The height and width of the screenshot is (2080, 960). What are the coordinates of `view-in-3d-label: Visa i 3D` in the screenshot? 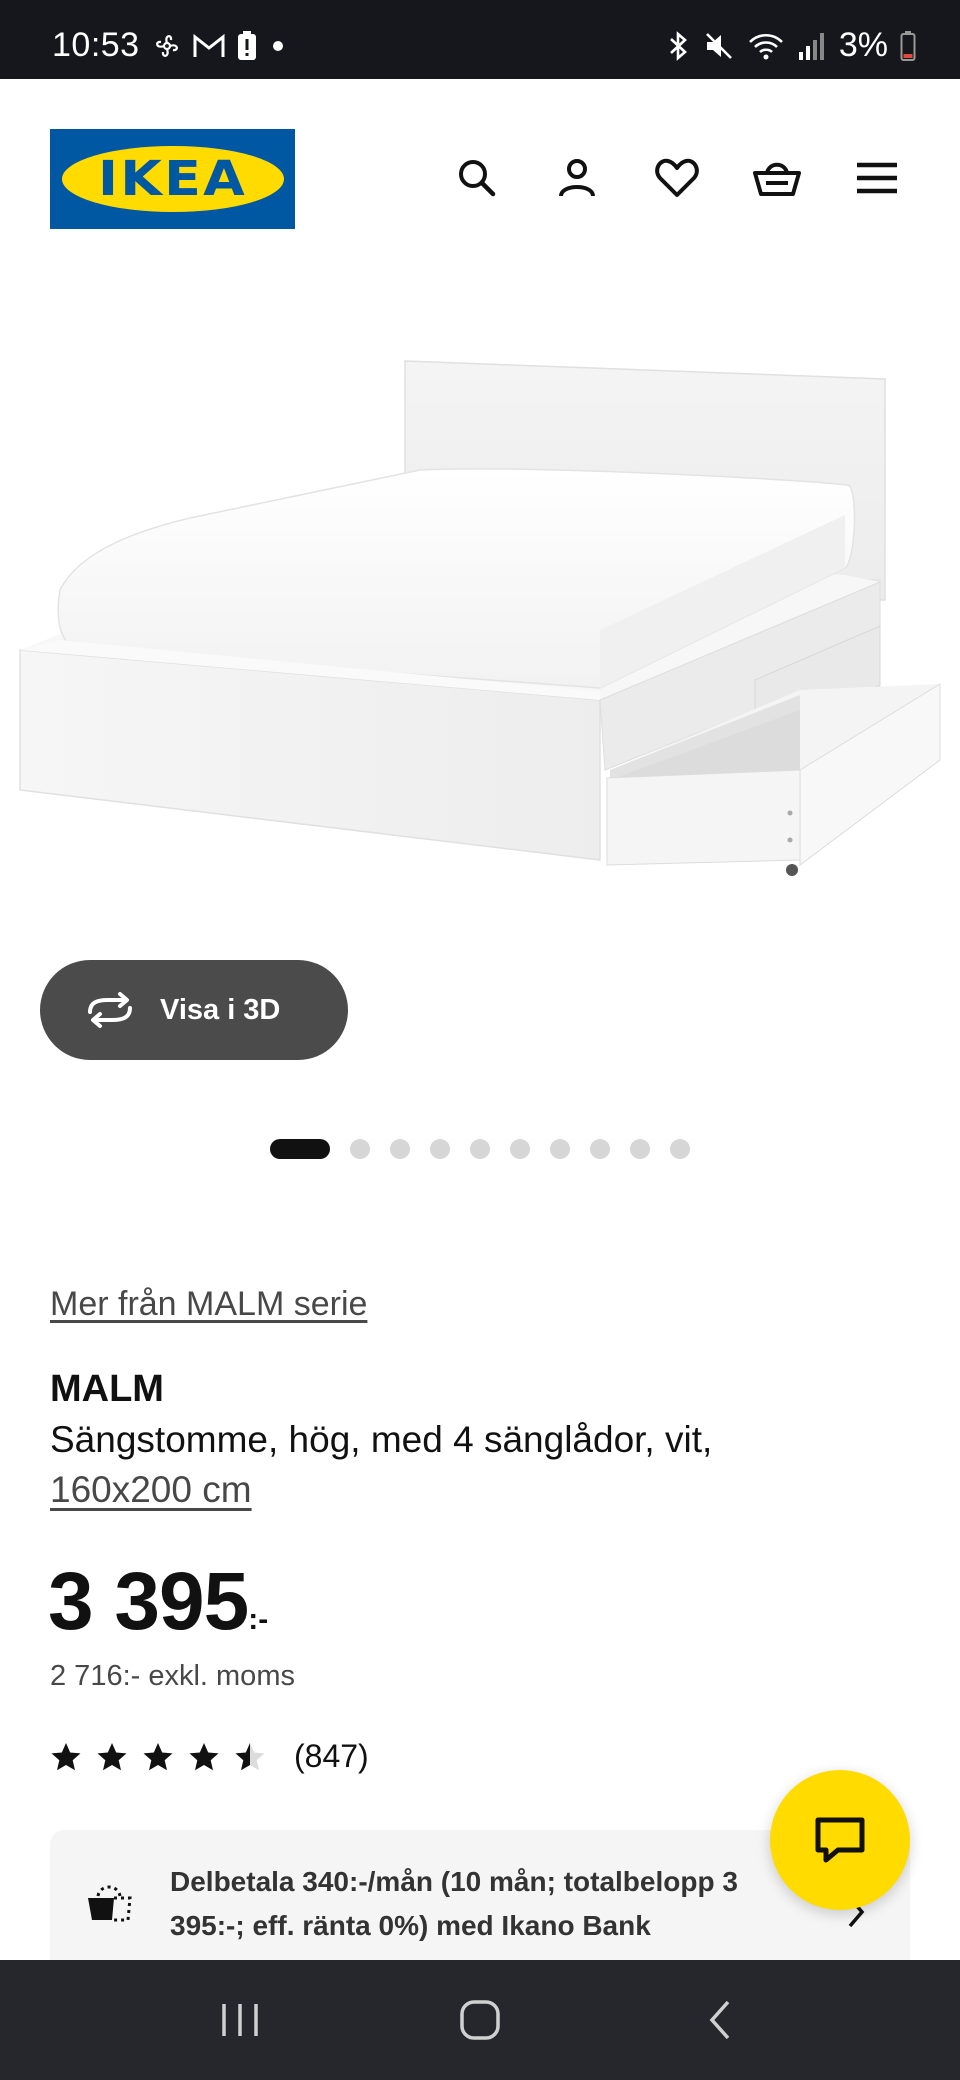 It's located at (220, 1009).